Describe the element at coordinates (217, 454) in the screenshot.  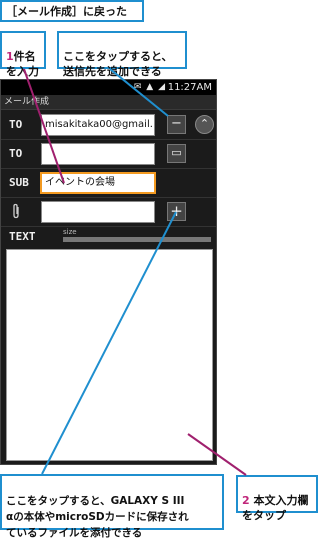
I see `leader-line-body` at that location.